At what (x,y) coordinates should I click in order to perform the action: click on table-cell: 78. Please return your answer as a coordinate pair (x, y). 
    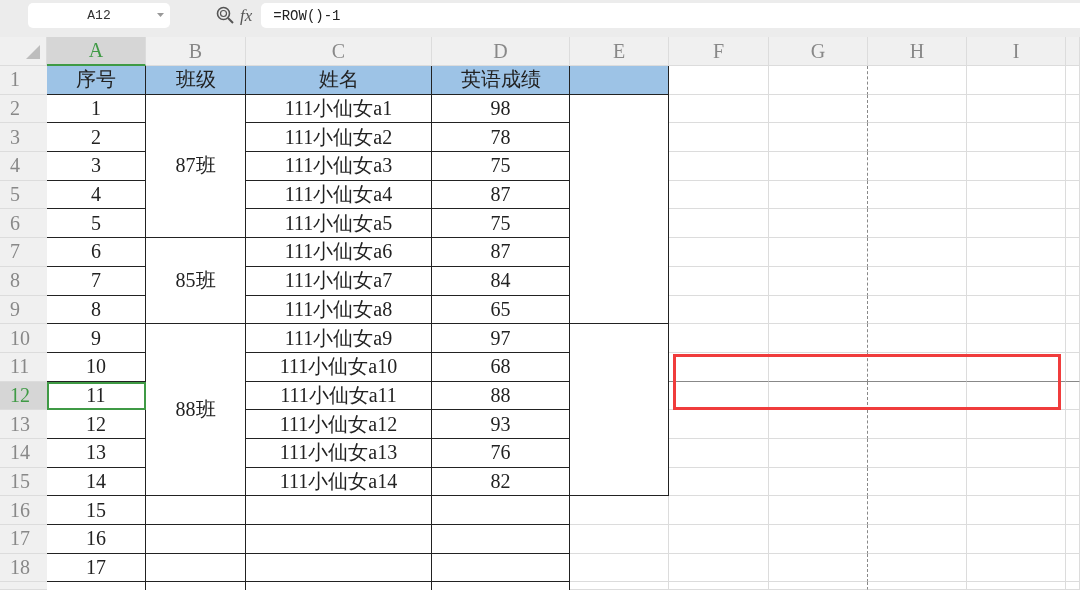
    Looking at the image, I should click on (501, 138).